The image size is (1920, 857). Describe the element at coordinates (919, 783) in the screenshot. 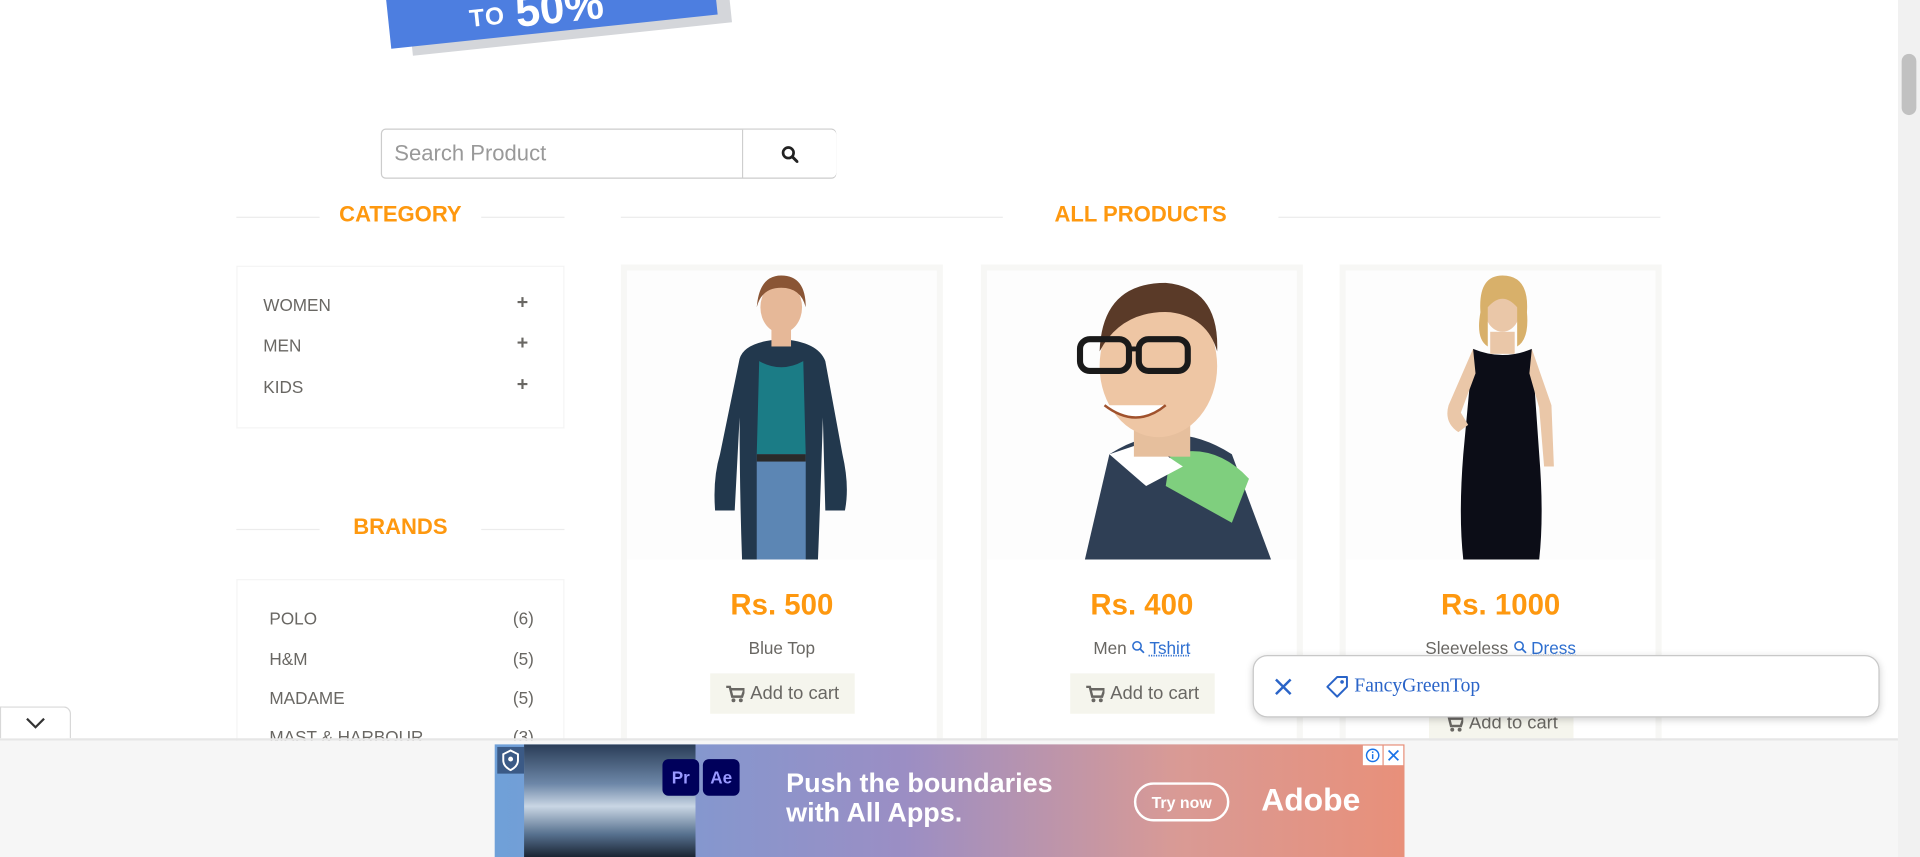

I see `ad-headline-line1: Push the boundaries` at that location.